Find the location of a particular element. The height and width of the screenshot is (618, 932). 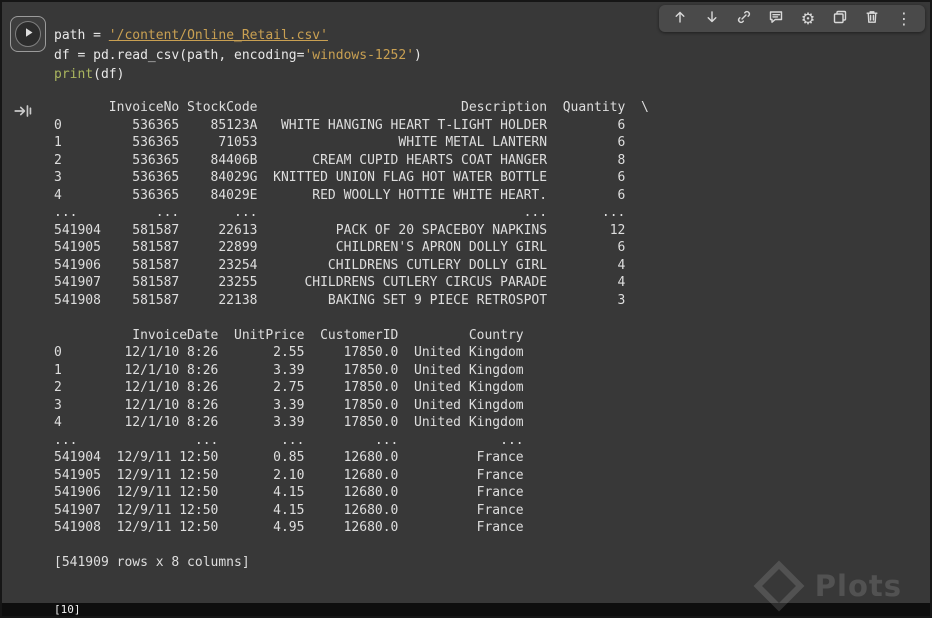

more-actions-button: ⋮ is located at coordinates (904, 18).